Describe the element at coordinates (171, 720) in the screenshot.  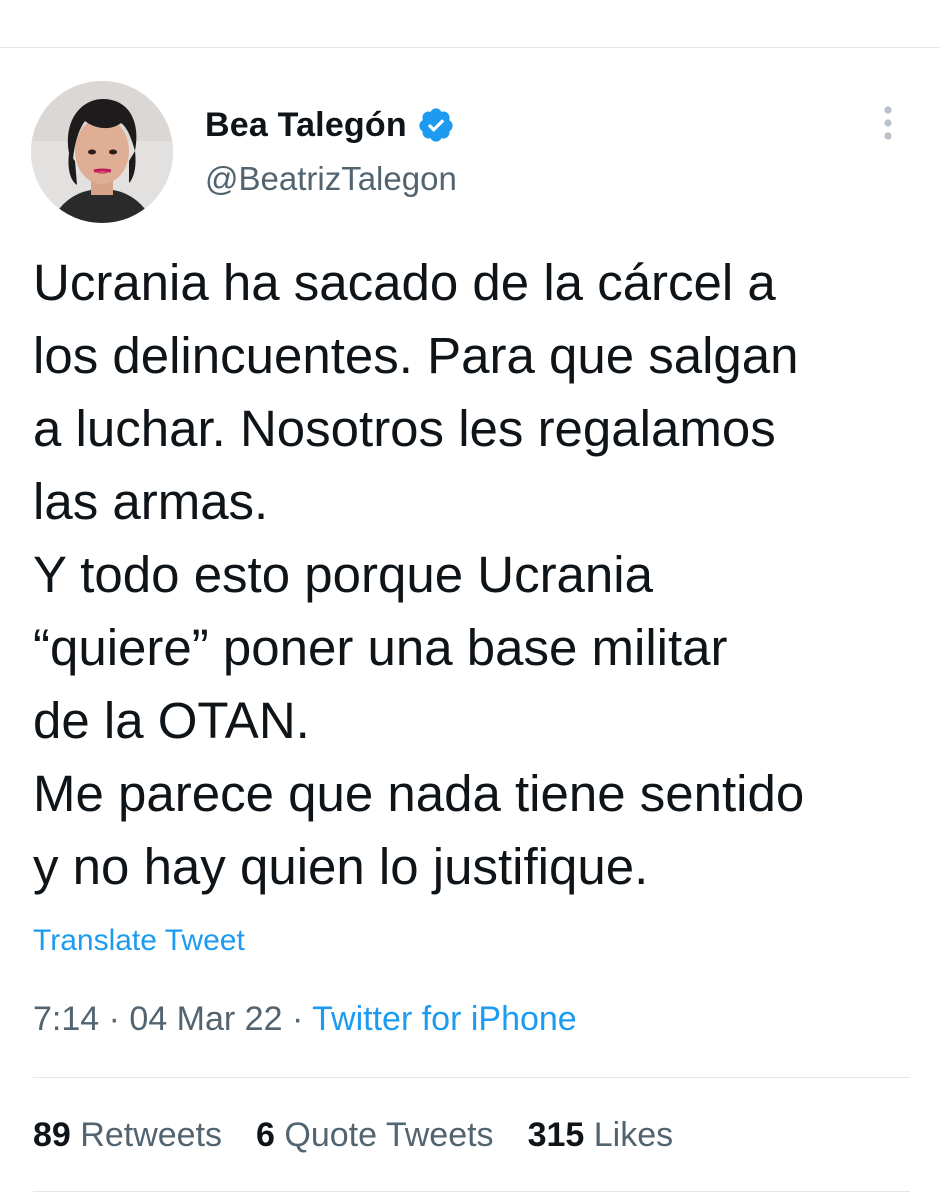
I see `tweet-text-line: de la OTAN.` at that location.